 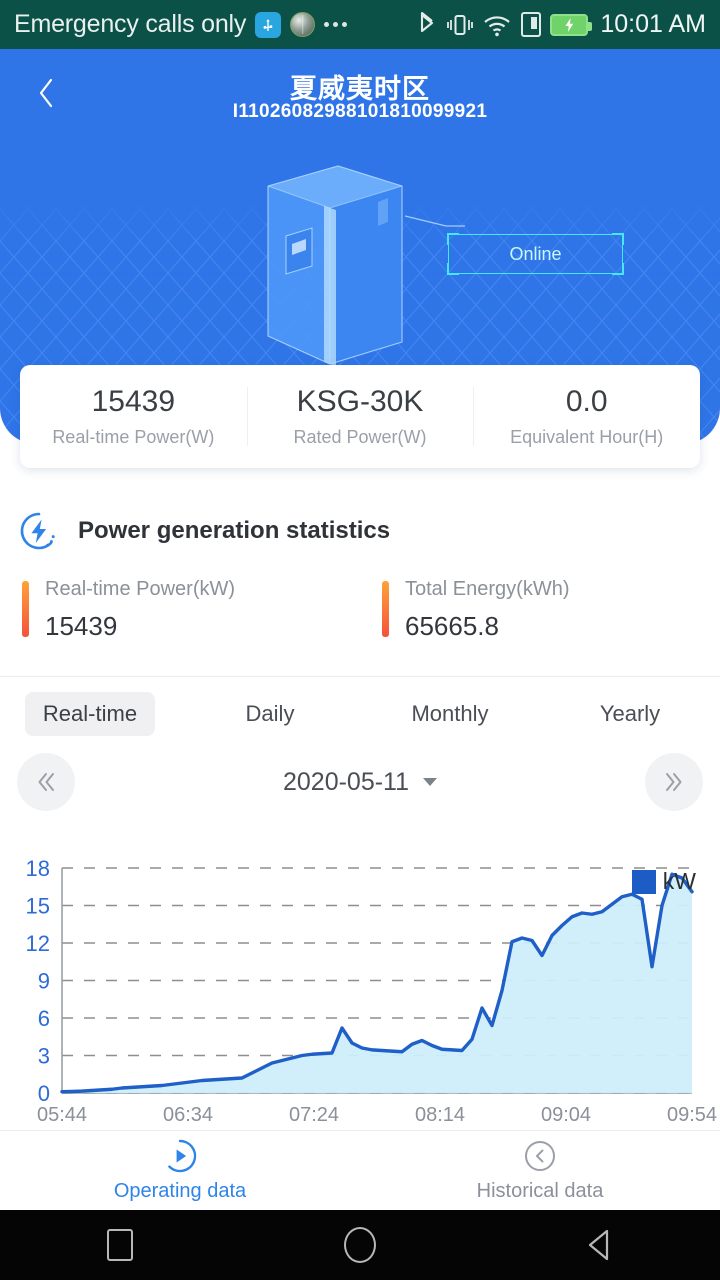 I want to click on stat-equivalent-hour: 0.0 Equivalent Hour(H), so click(x=586, y=416).